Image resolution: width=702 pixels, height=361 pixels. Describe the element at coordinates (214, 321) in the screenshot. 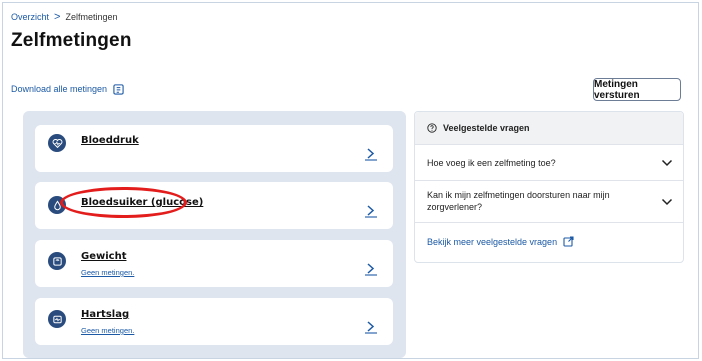

I see `measurement-card-hartslag: Hartslag Geen metingen.` at that location.